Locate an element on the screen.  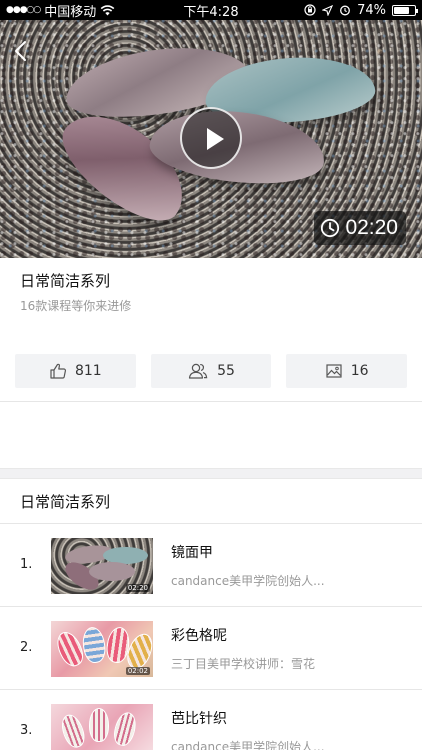
thumbnail-duration: 02:20 is located at coordinates (137, 588).